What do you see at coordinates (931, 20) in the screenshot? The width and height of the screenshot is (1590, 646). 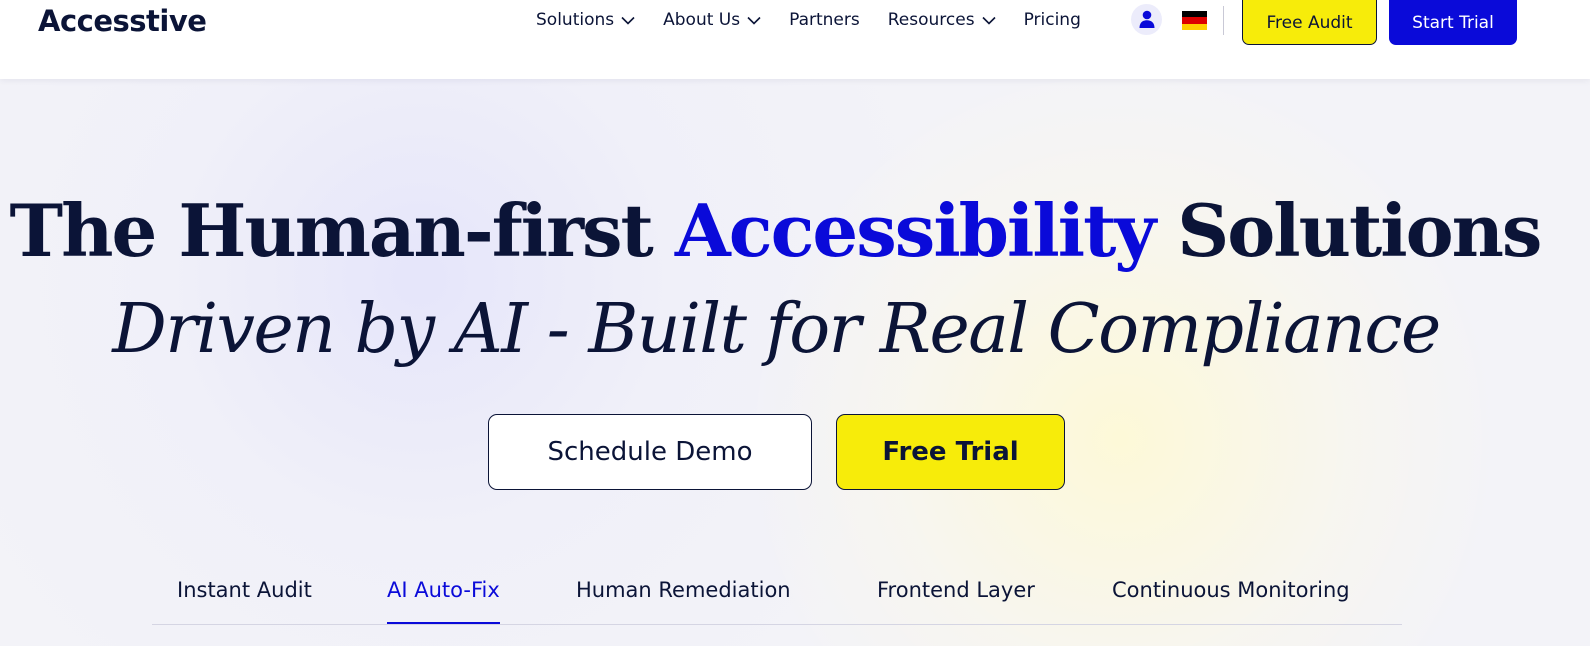 I see `nav-item-label: Resources` at bounding box center [931, 20].